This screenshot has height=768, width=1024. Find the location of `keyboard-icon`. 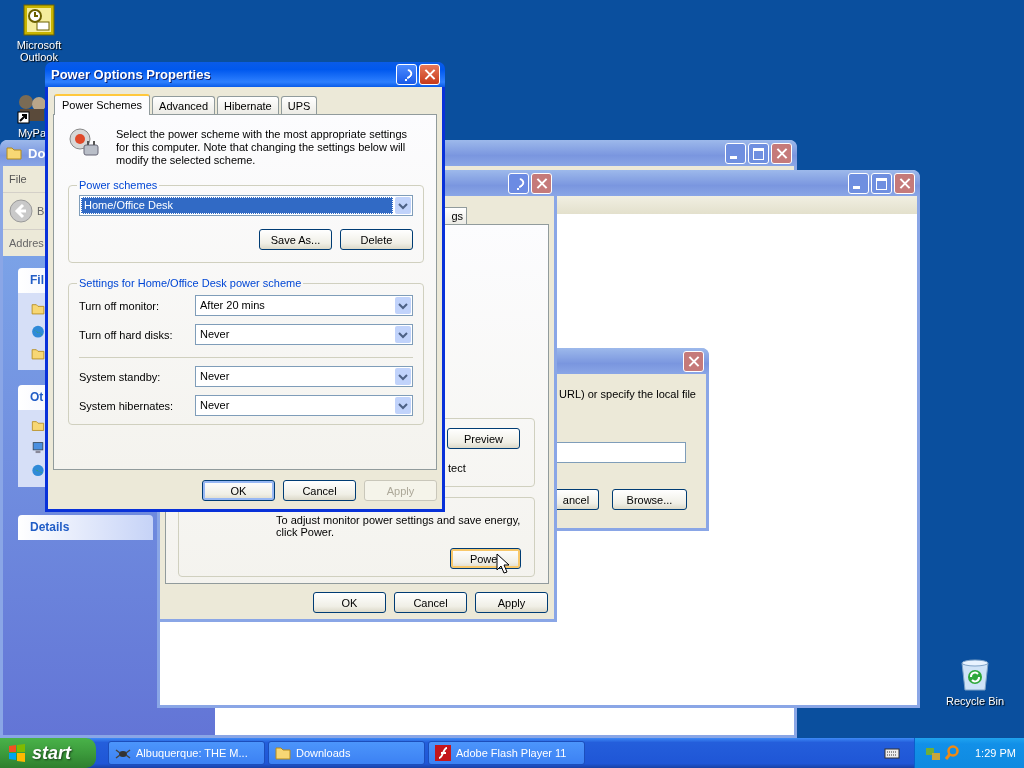

keyboard-icon is located at coordinates (892, 753).